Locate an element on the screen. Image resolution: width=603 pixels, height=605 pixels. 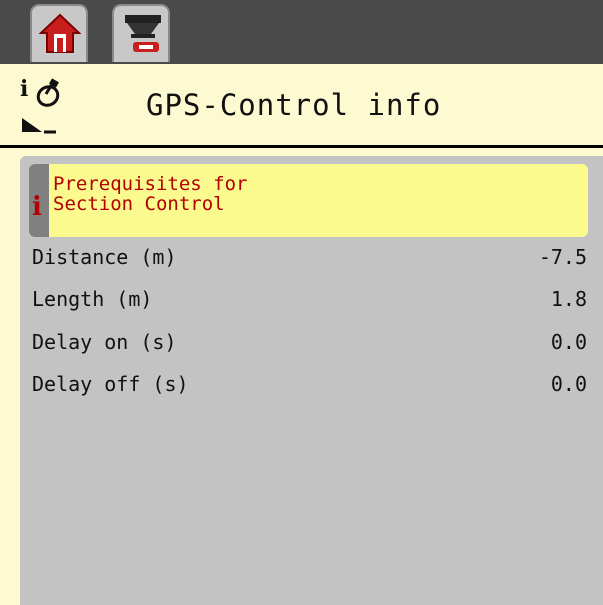
spread-boundary-icon is located at coordinates (39, 126).